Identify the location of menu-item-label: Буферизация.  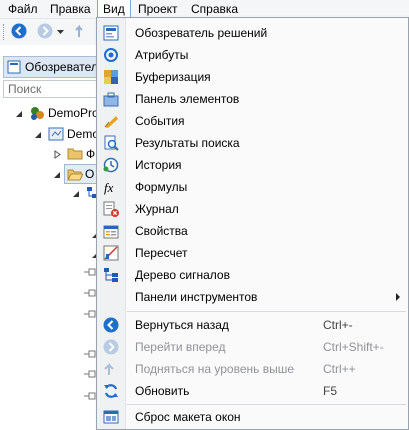
(173, 77).